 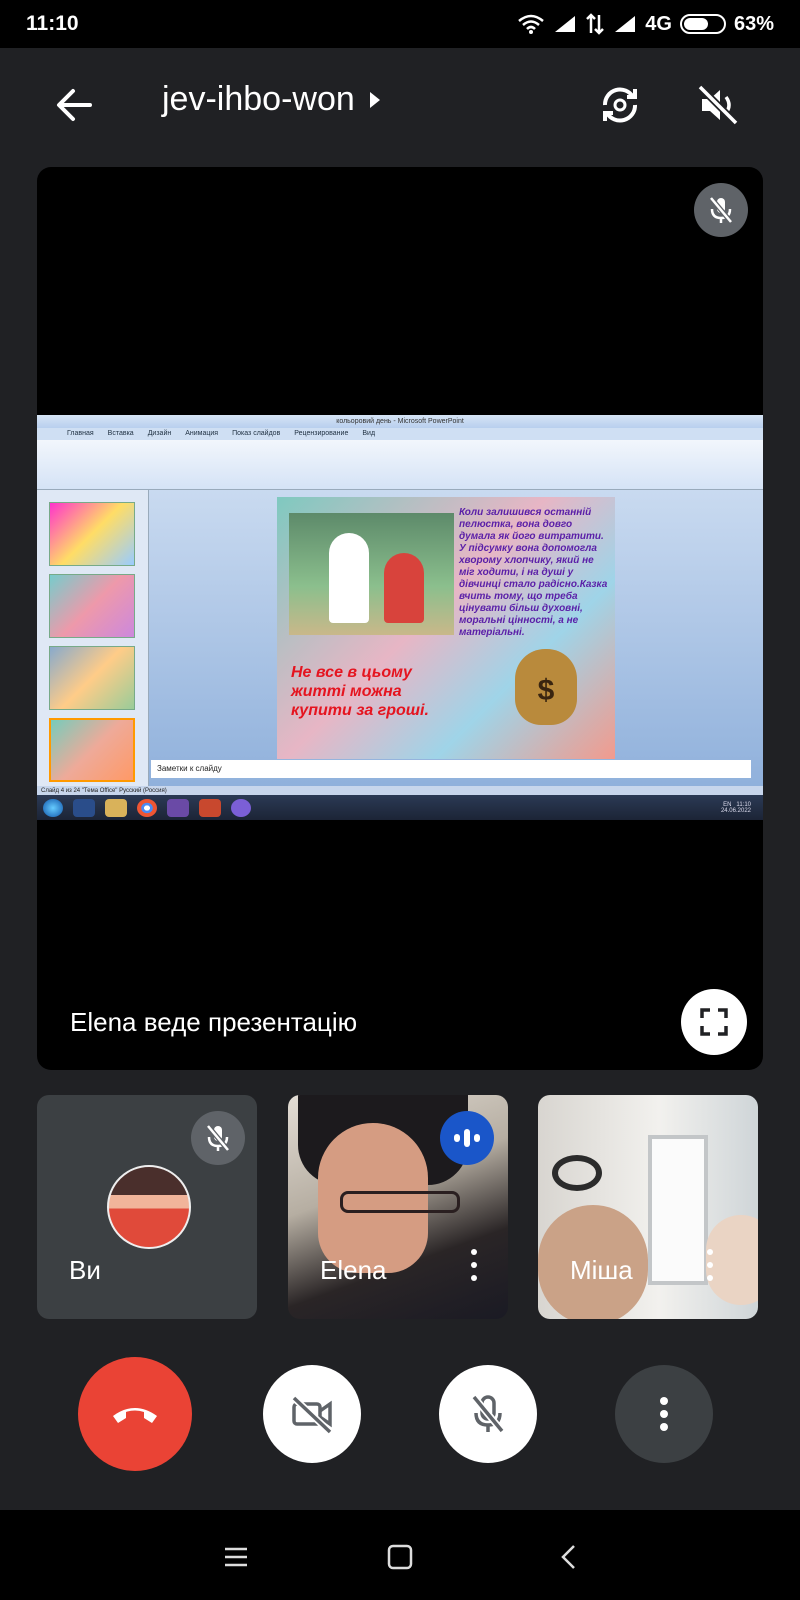 I want to click on chrome-icon, so click(x=147, y=807).